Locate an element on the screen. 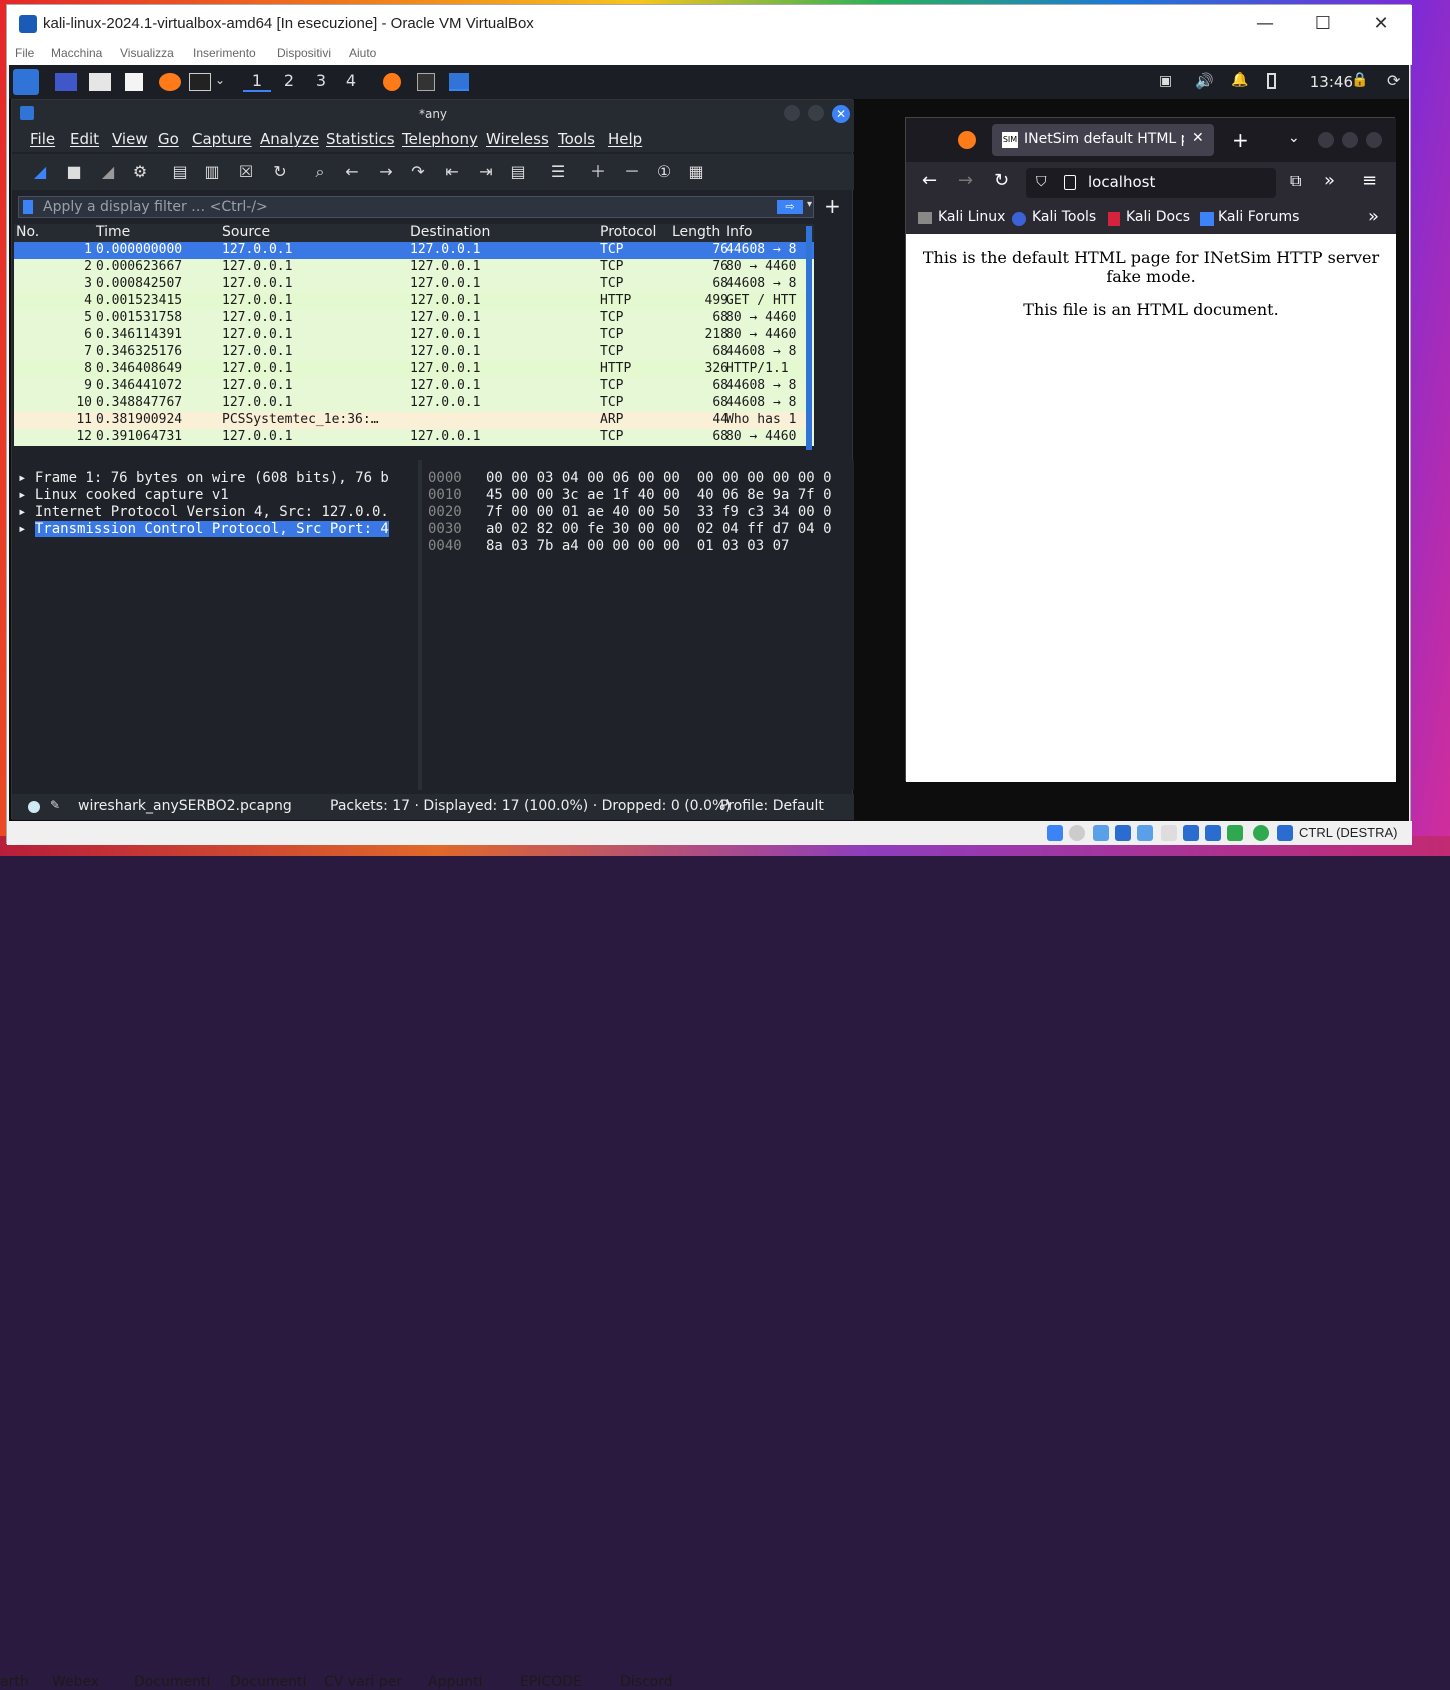  minimize-icon: — is located at coordinates (1265, 24).